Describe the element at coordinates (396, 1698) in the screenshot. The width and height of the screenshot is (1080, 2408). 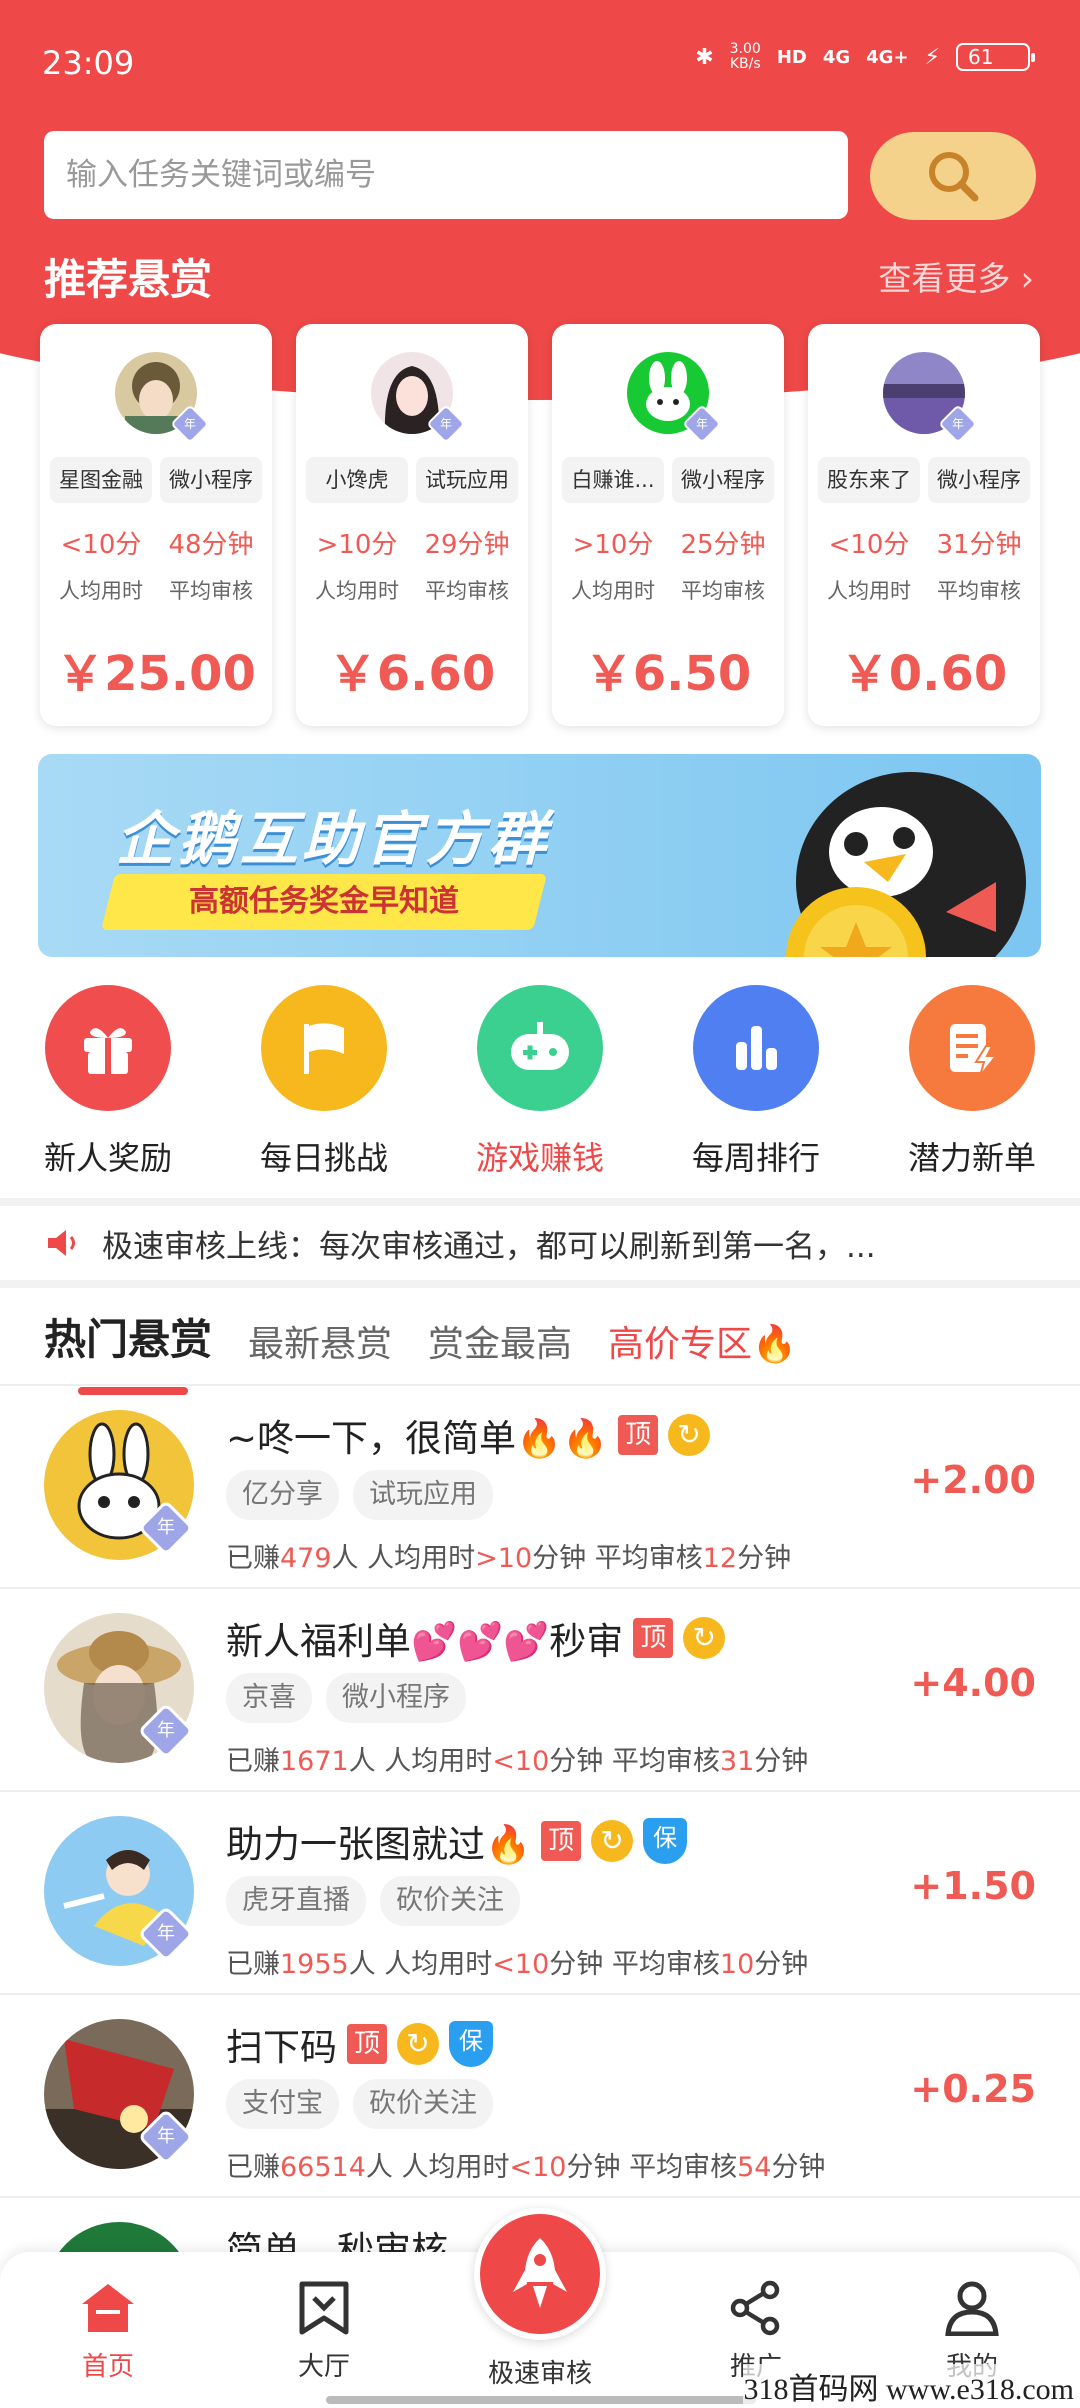
I see `task-tag: 微小程序` at that location.